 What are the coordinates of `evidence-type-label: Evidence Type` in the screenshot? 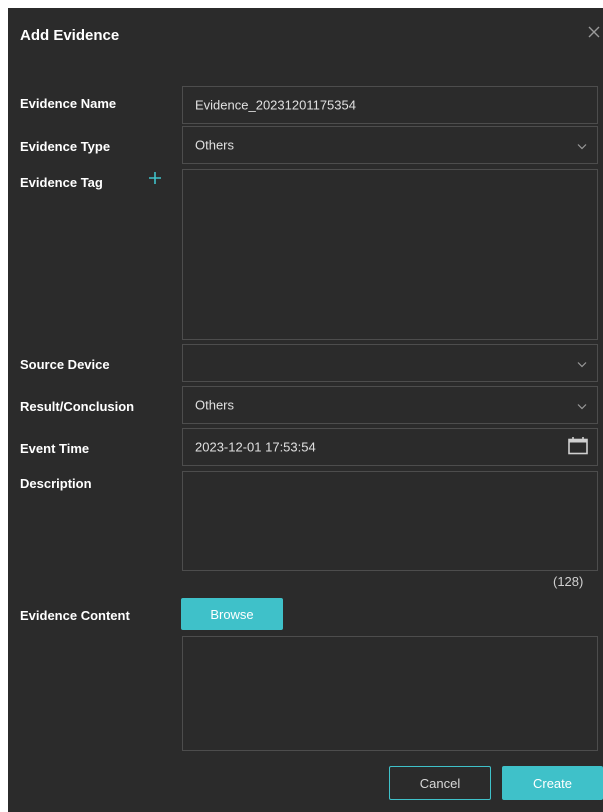 It's located at (65, 146).